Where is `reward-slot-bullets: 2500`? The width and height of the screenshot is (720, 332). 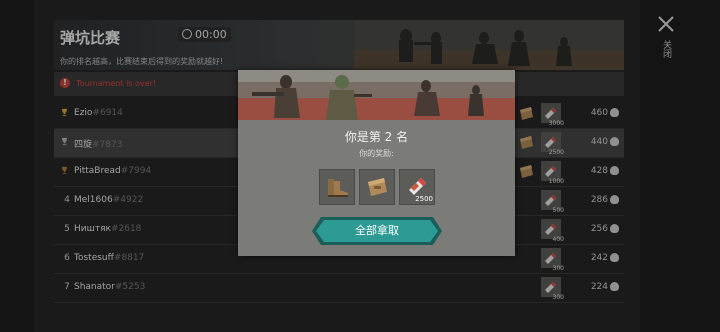
reward-slot-bullets: 2500 is located at coordinates (417, 187).